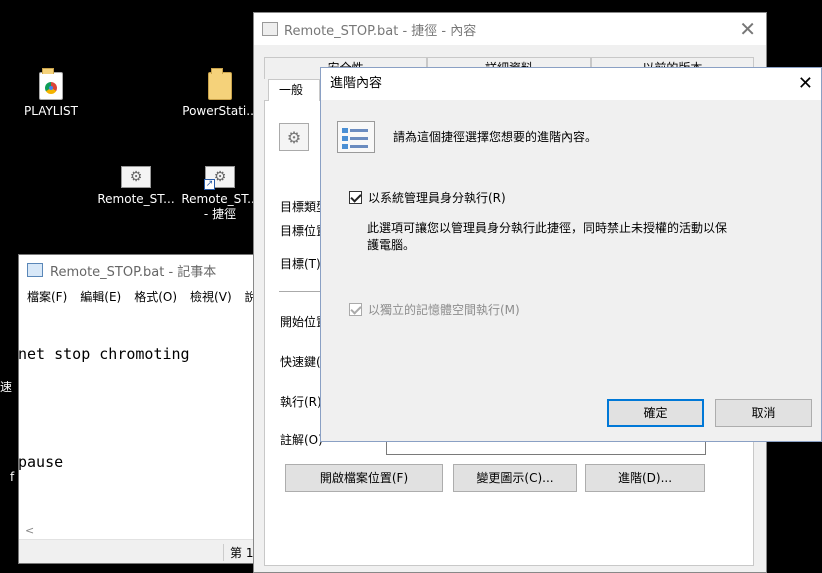 The width and height of the screenshot is (822, 573). I want to click on label-shortcut-key: 快速鍵(, so click(300, 362).